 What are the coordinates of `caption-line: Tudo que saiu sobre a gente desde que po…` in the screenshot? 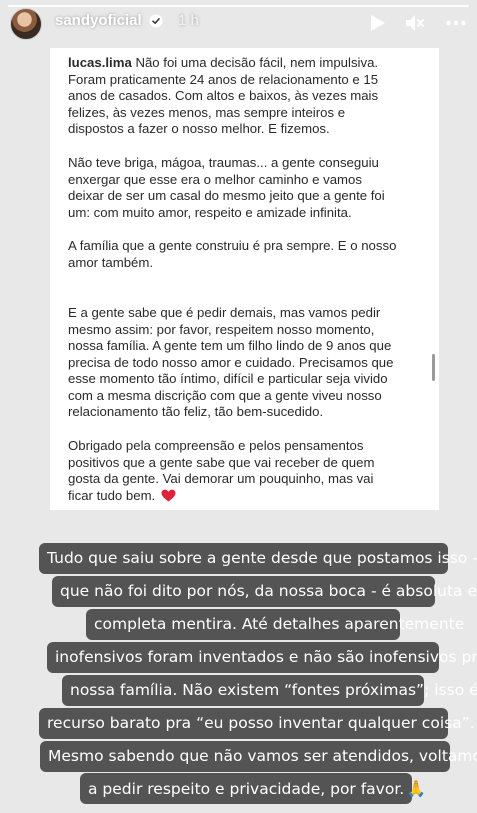 It's located at (258, 558).